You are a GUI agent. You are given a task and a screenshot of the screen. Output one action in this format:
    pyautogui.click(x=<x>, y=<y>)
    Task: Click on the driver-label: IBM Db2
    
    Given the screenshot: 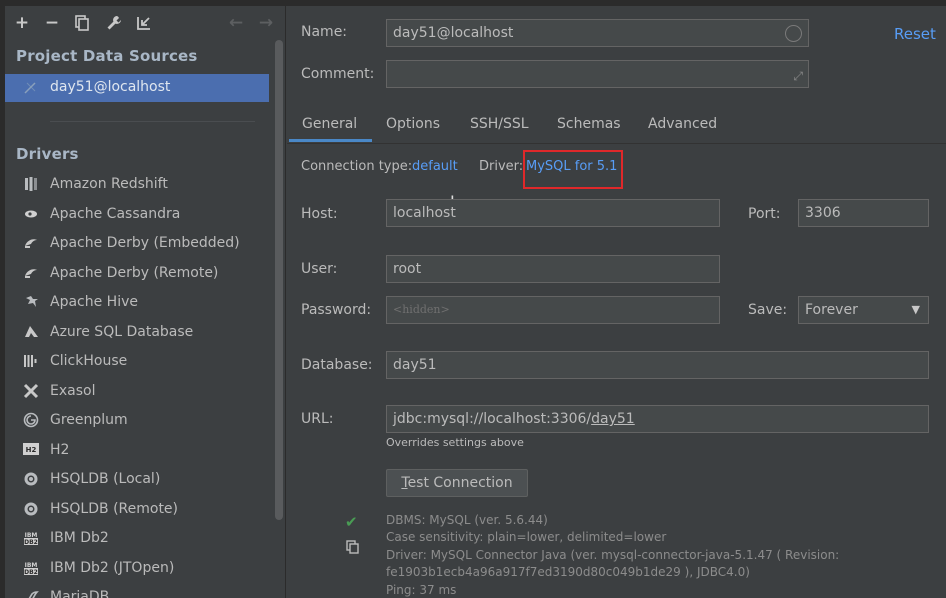 What is the action you would take?
    pyautogui.click(x=79, y=538)
    